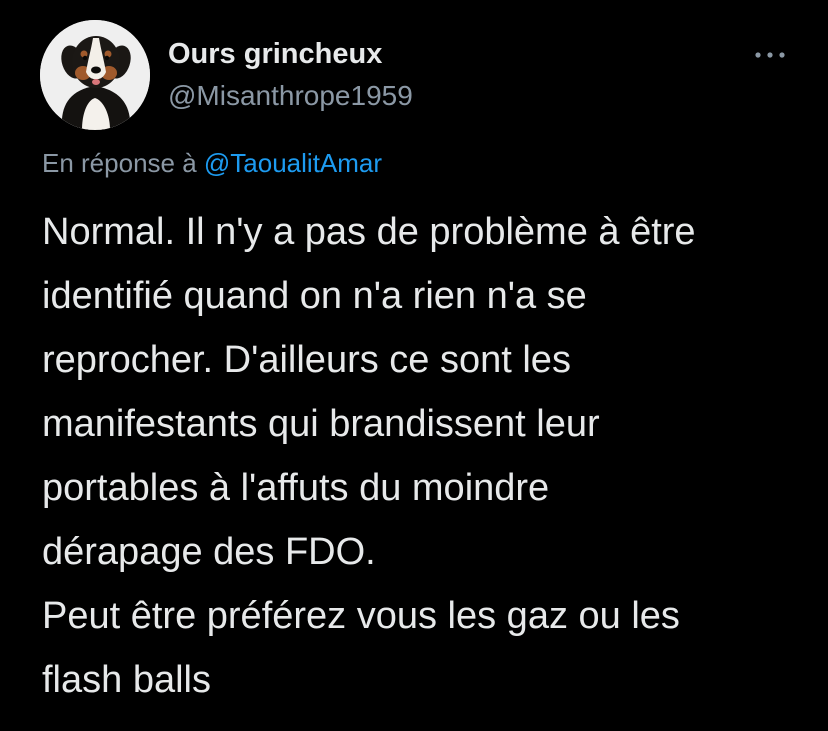 Image resolution: width=828 pixels, height=731 pixels. Describe the element at coordinates (275, 54) in the screenshot. I see `display-name: Ours grincheux` at that location.